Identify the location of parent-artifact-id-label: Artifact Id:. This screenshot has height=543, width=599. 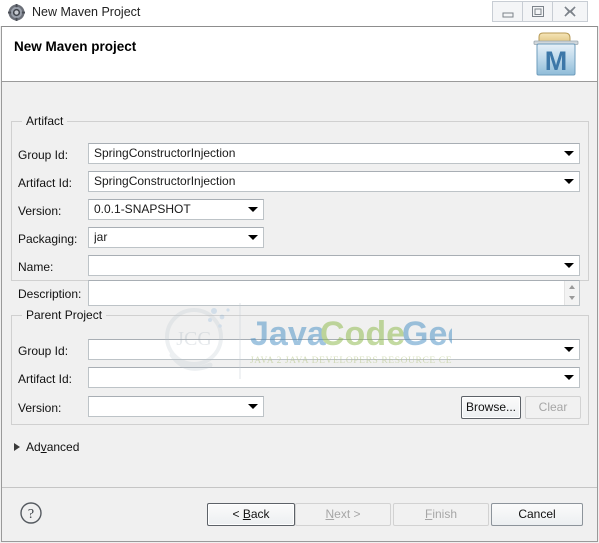
(45, 379).